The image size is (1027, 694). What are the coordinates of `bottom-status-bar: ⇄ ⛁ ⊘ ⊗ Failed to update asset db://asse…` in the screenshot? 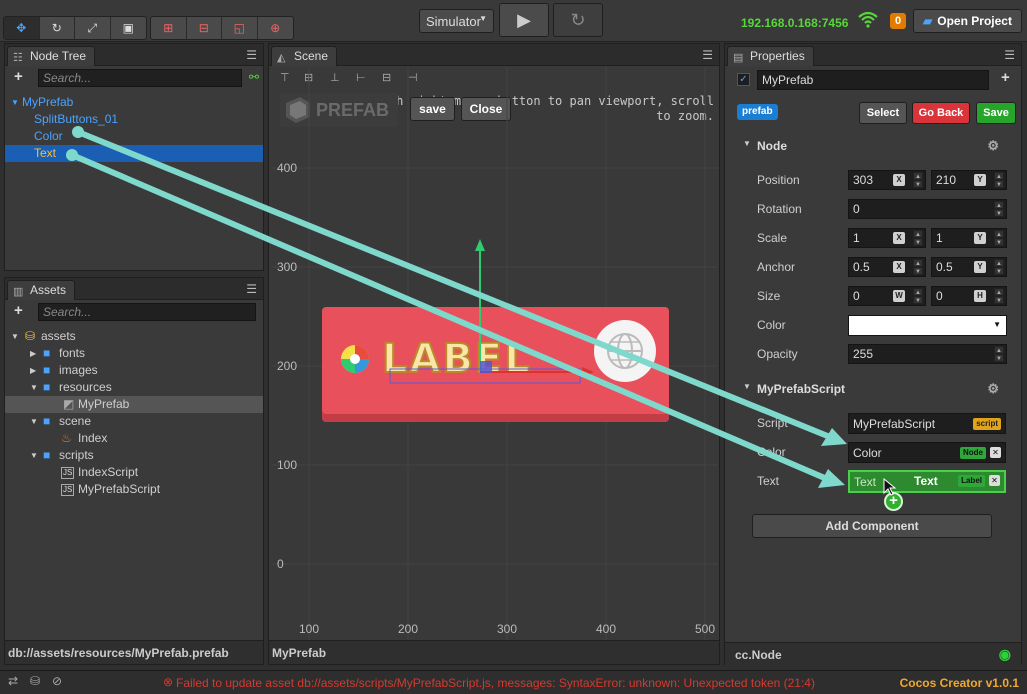 It's located at (513, 682).